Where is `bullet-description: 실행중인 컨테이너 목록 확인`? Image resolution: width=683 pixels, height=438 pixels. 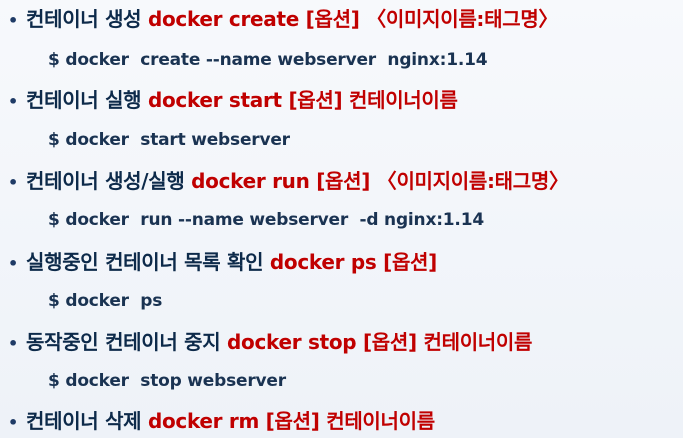
bullet-description: 실행중인 컨테이너 목록 확인 is located at coordinates (148, 262).